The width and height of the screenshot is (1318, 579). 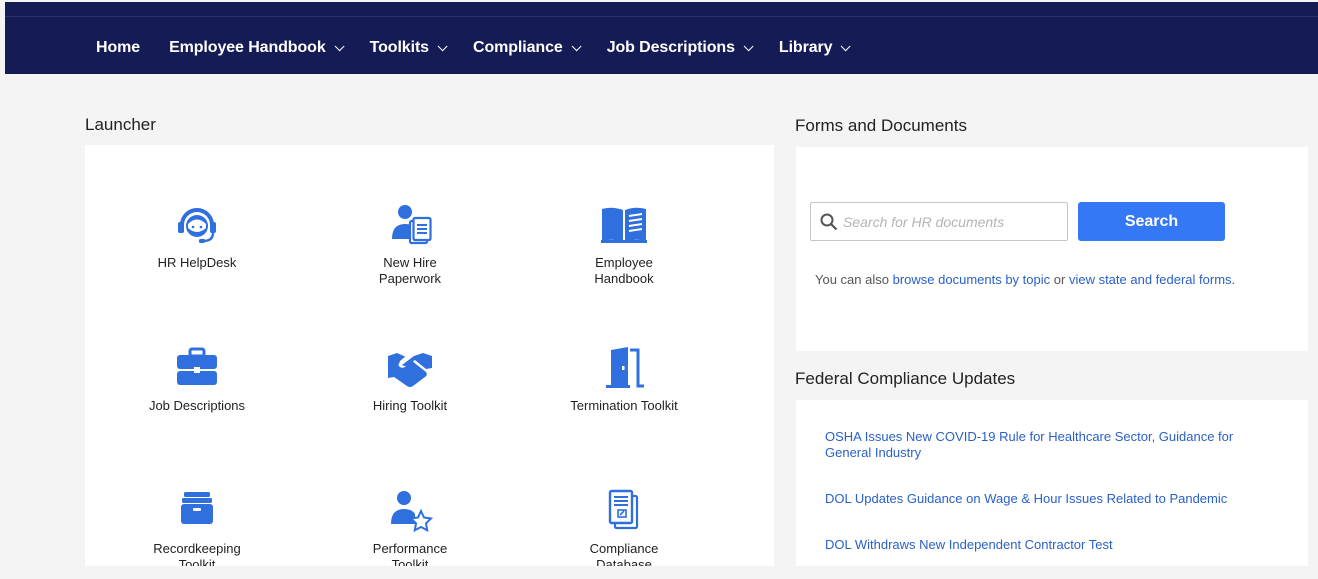 What do you see at coordinates (197, 508) in the screenshot?
I see `file-box-icon` at bounding box center [197, 508].